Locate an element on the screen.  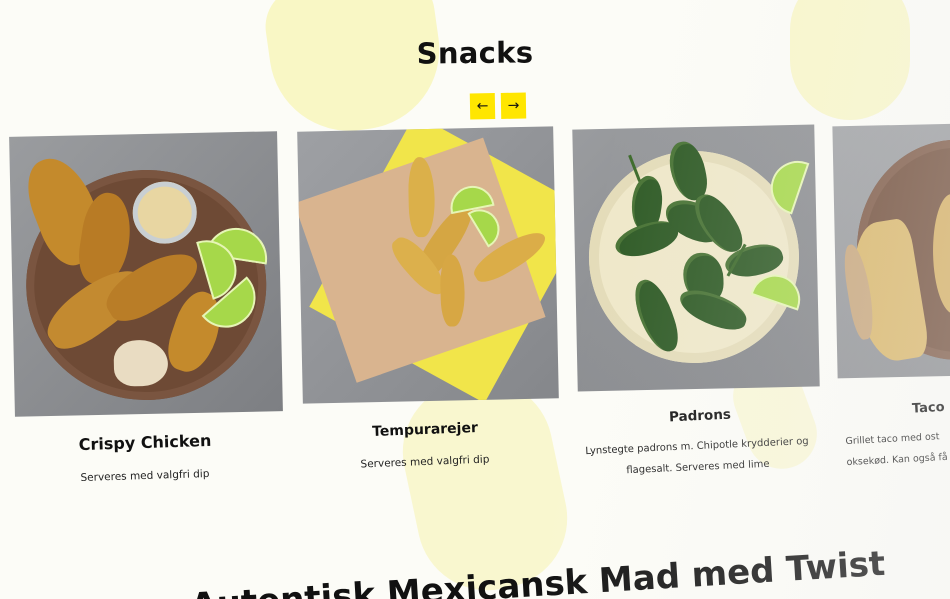
card-image-padrons is located at coordinates (696, 258).